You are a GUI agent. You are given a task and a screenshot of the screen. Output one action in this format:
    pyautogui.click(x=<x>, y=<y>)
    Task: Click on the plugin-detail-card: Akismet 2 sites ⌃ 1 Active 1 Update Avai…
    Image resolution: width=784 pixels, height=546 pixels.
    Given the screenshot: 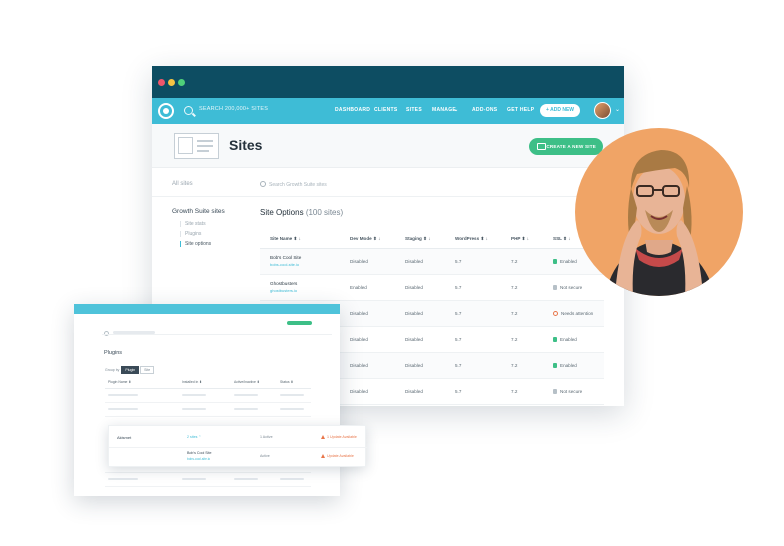 What is the action you would take?
    pyautogui.click(x=237, y=446)
    